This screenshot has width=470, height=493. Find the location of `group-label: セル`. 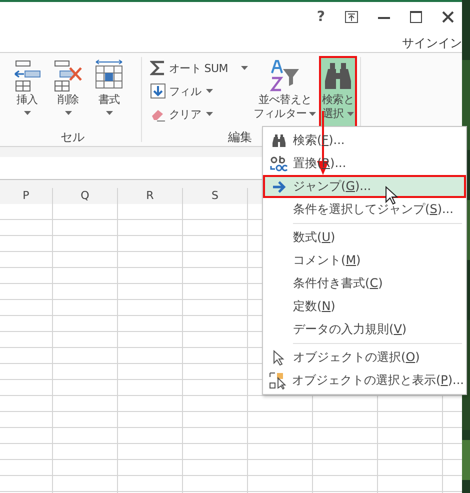

group-label: セル is located at coordinates (72, 137).